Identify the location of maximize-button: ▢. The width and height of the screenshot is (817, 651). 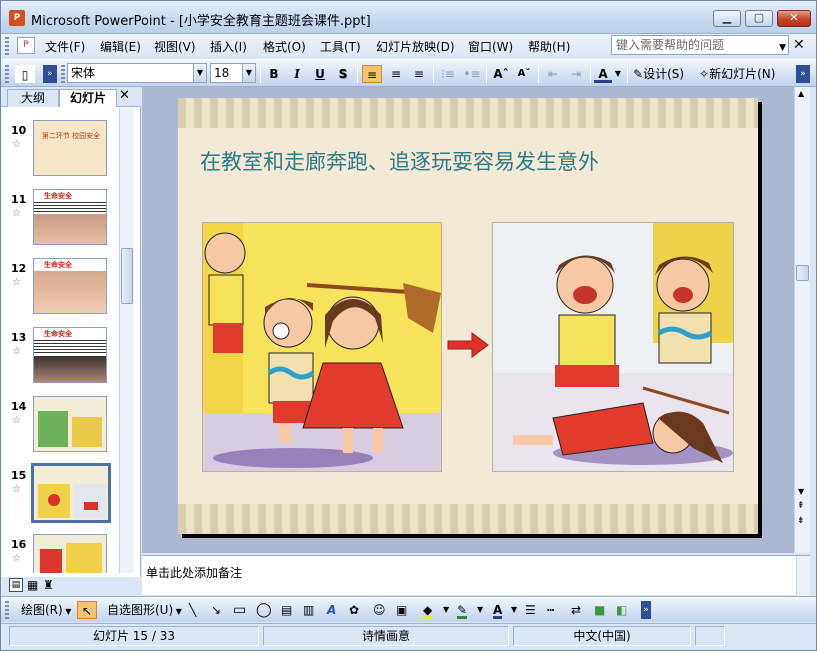
(759, 18).